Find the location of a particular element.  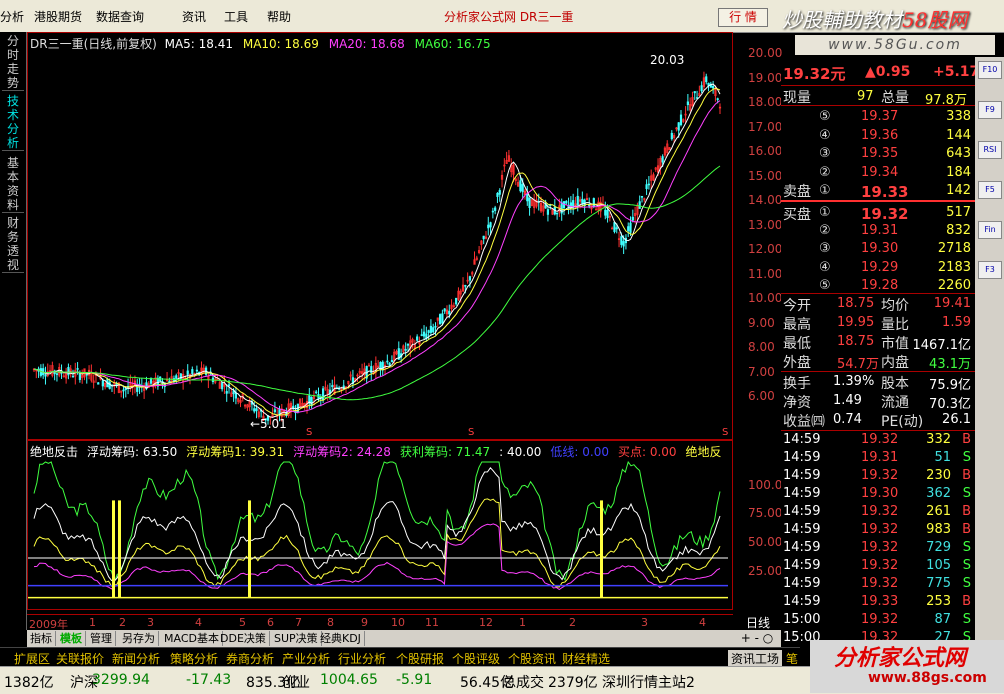

tick-direction: S is located at coordinates (966, 457).